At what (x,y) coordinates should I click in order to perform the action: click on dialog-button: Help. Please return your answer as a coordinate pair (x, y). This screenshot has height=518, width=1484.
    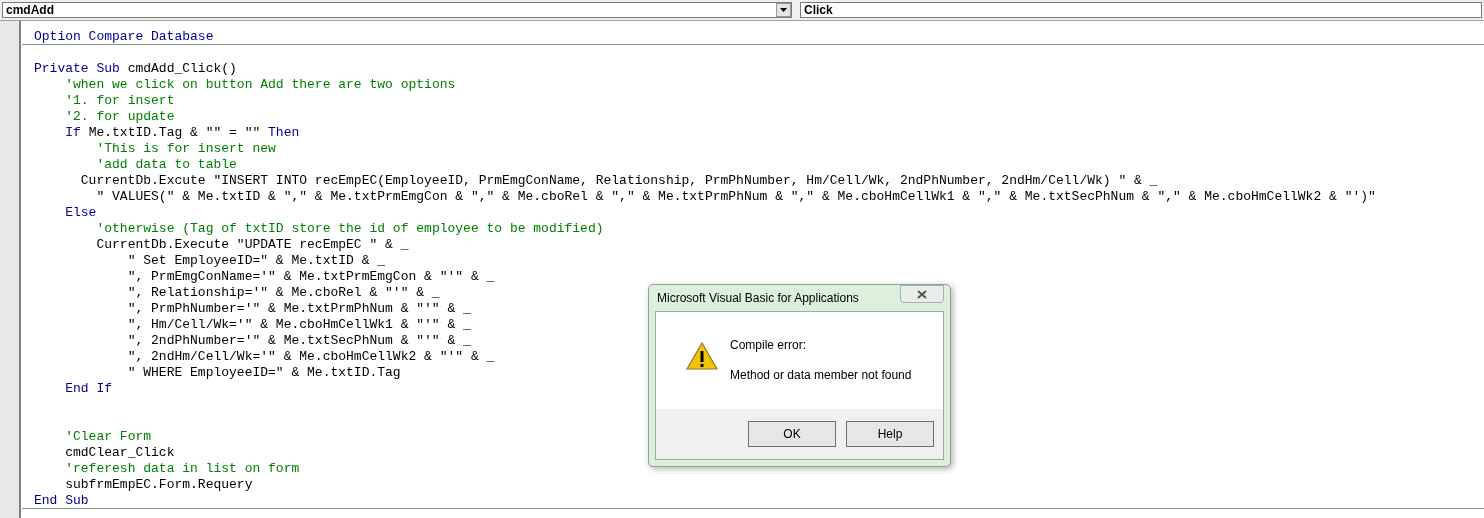
    Looking at the image, I should click on (890, 434).